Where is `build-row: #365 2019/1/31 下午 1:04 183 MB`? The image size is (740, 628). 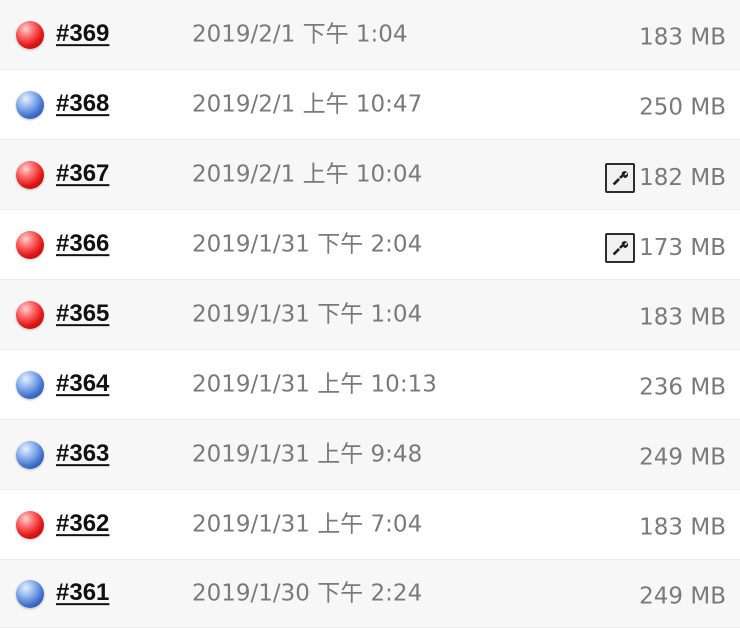
build-row: #365 2019/1/31 下午 1:04 183 MB is located at coordinates (370, 315).